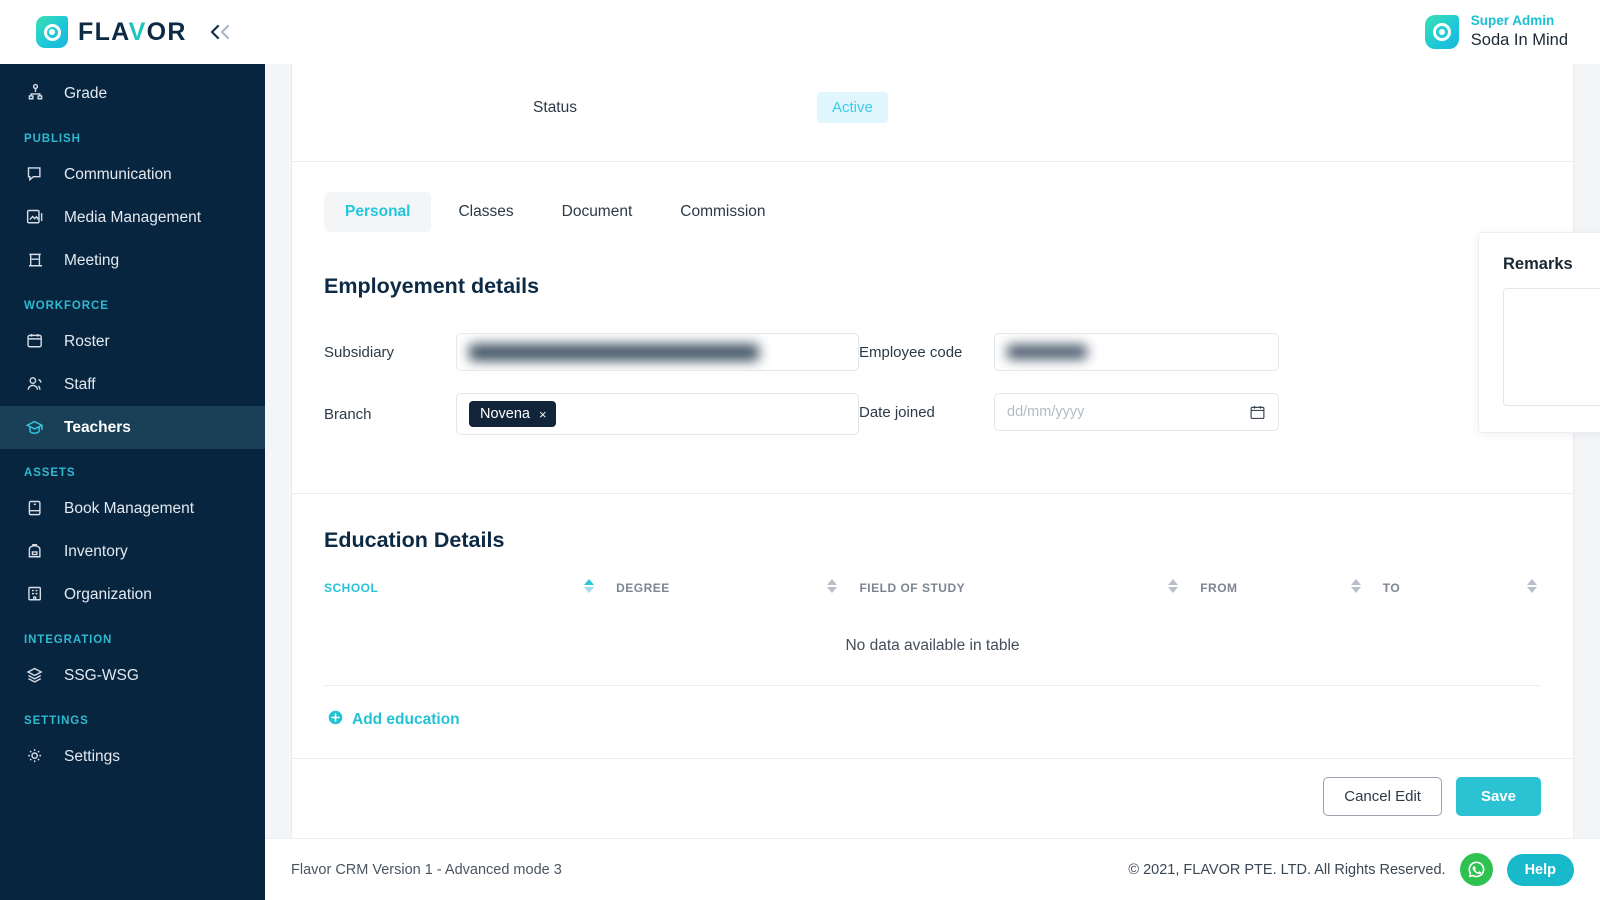  What do you see at coordinates (912, 588) in the screenshot?
I see `column-label: FIELD OF STUDY` at bounding box center [912, 588].